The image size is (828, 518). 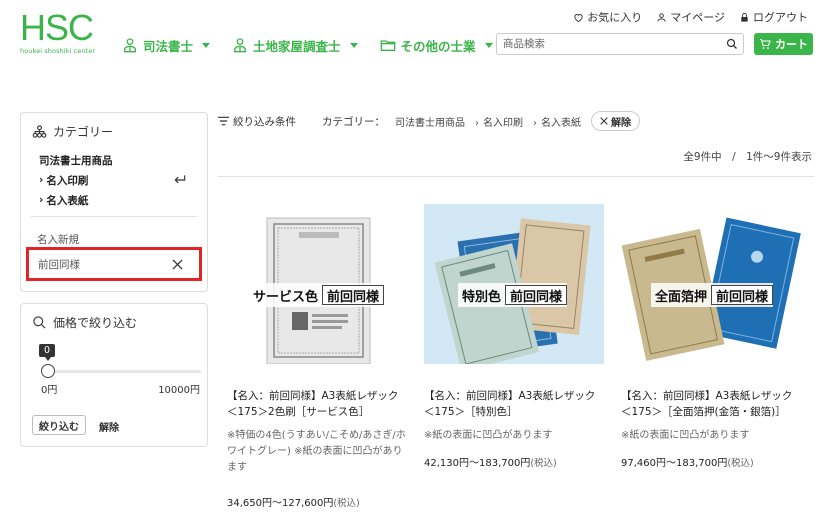 I want to click on utility-links: お気に入り マイページ ログアウト, so click(x=690, y=17).